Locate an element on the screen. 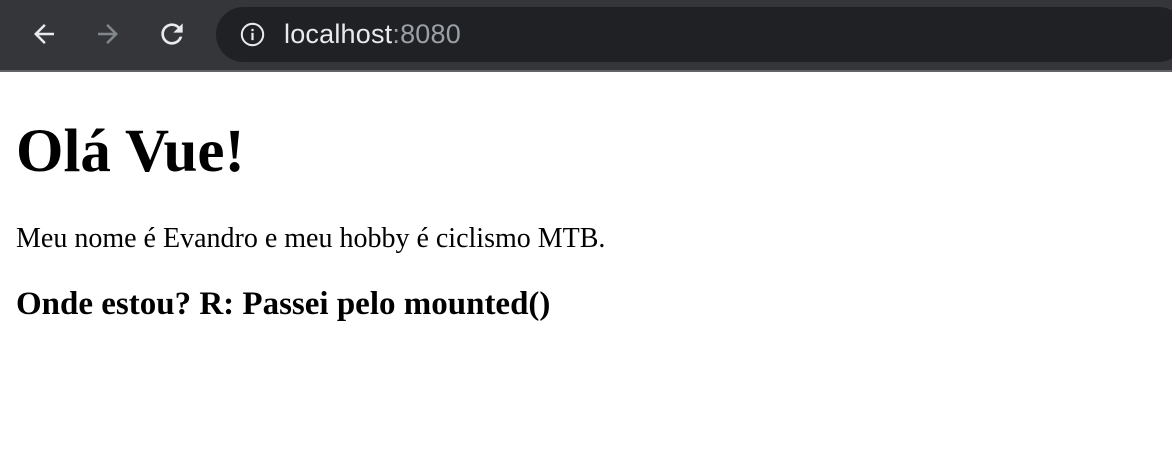  back-button is located at coordinates (44, 34).